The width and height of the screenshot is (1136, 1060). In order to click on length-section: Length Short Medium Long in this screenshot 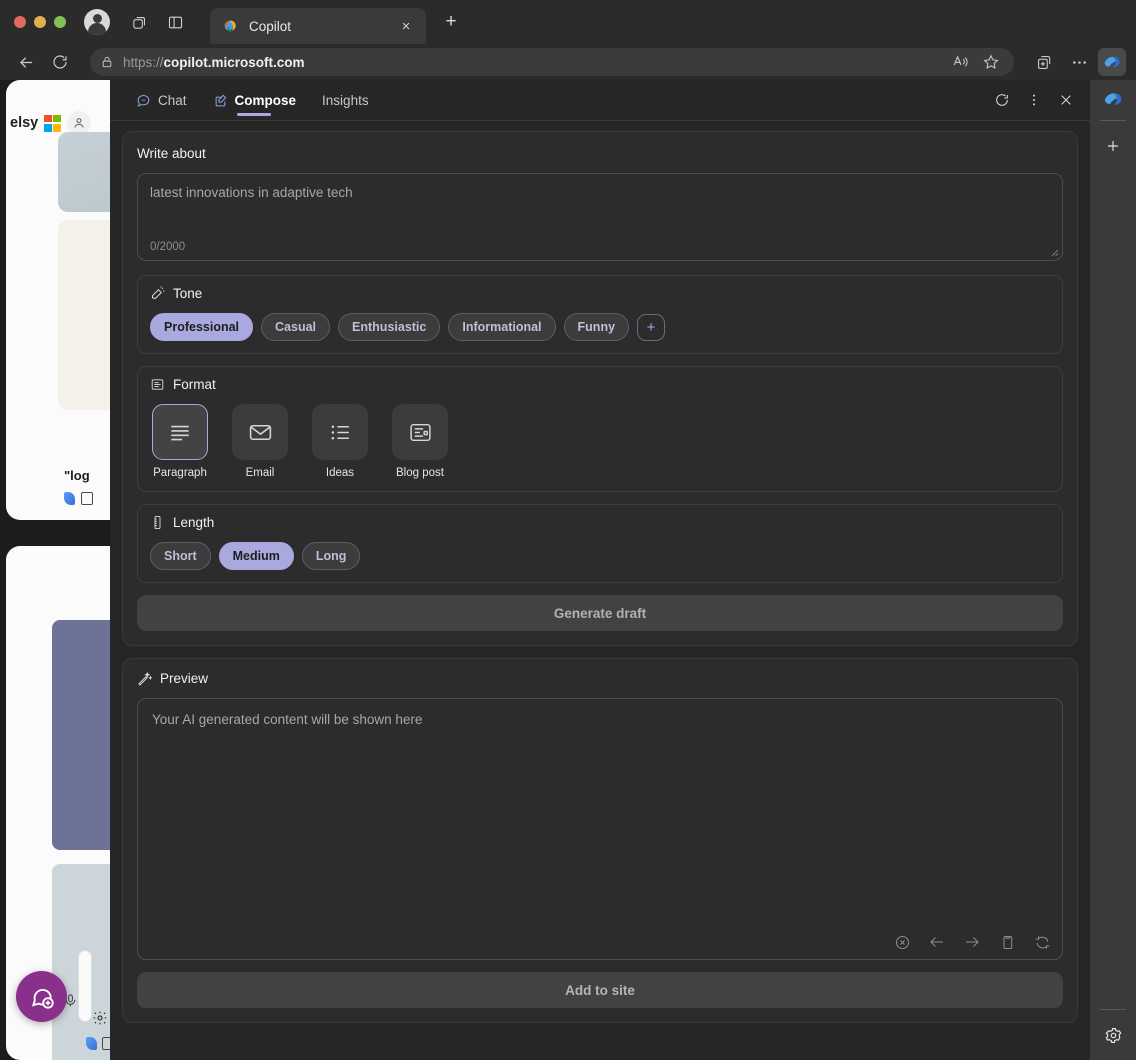, I will do `click(600, 543)`.